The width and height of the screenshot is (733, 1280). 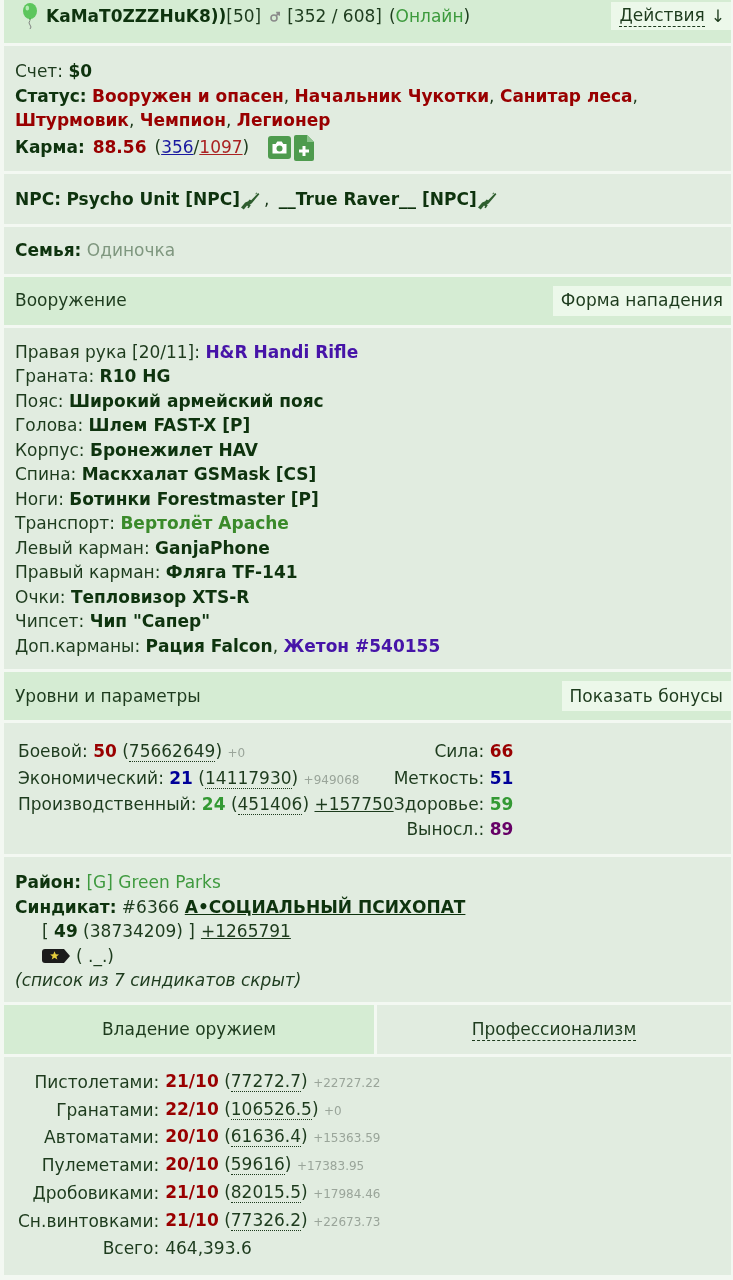 What do you see at coordinates (48, 882) in the screenshot?
I see `district-label: Район:` at bounding box center [48, 882].